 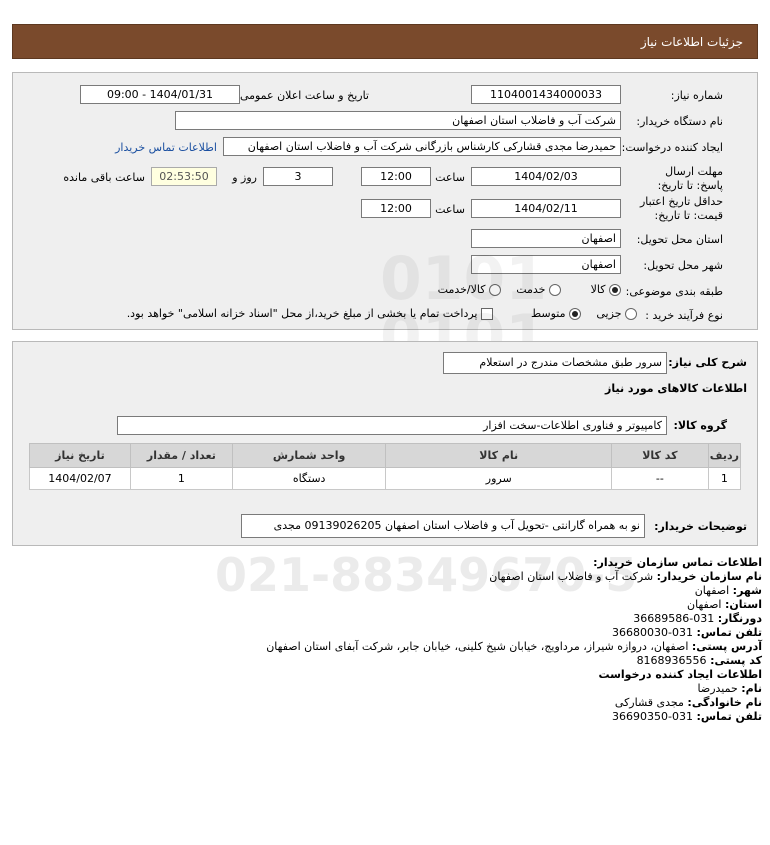 I want to click on contact-province: استان: اصفهان, so click(x=724, y=604).